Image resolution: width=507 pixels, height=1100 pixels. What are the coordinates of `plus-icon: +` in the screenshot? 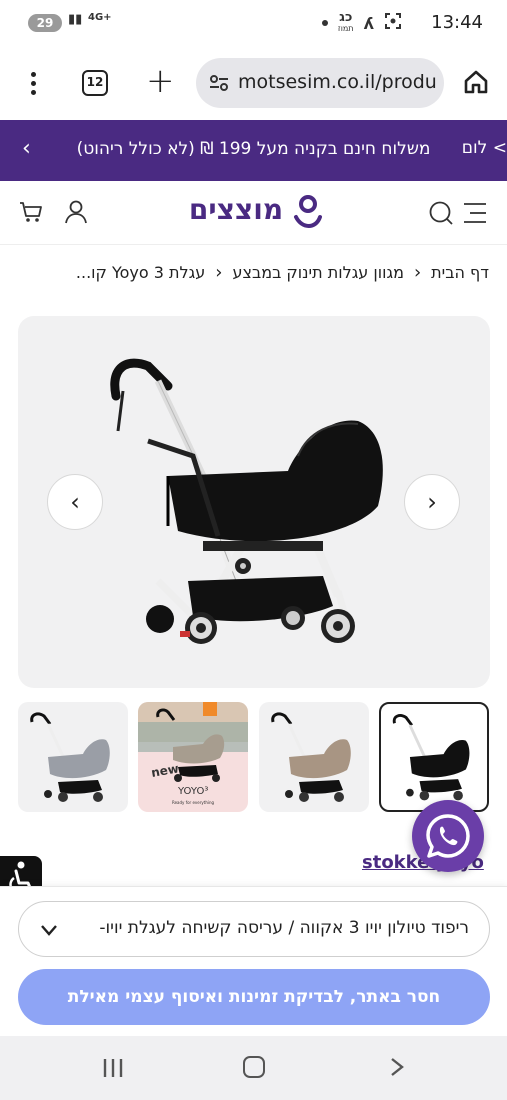 It's located at (160, 81).